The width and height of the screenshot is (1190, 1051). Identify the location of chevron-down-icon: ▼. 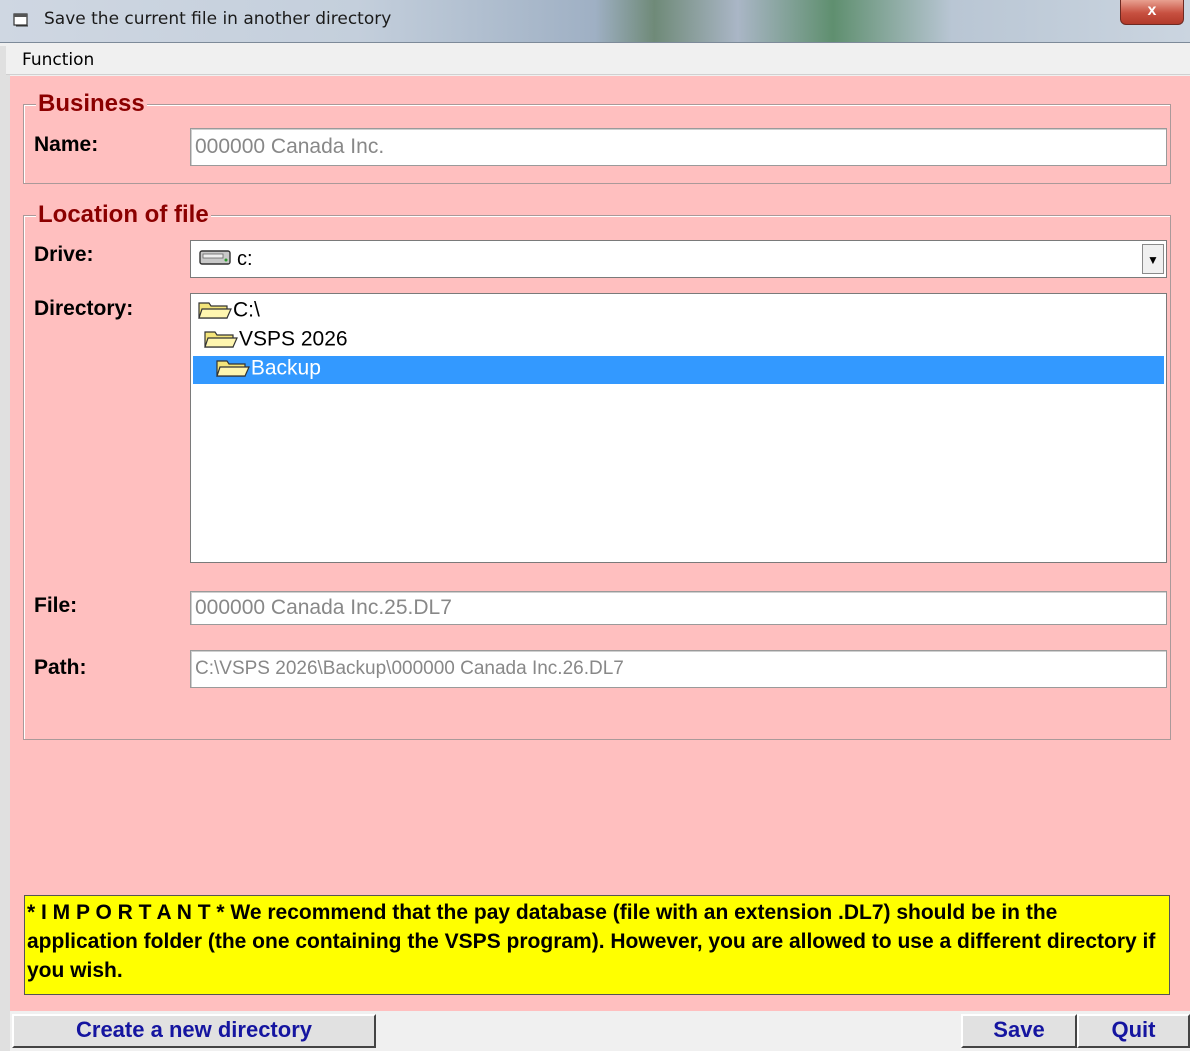
(1153, 259).